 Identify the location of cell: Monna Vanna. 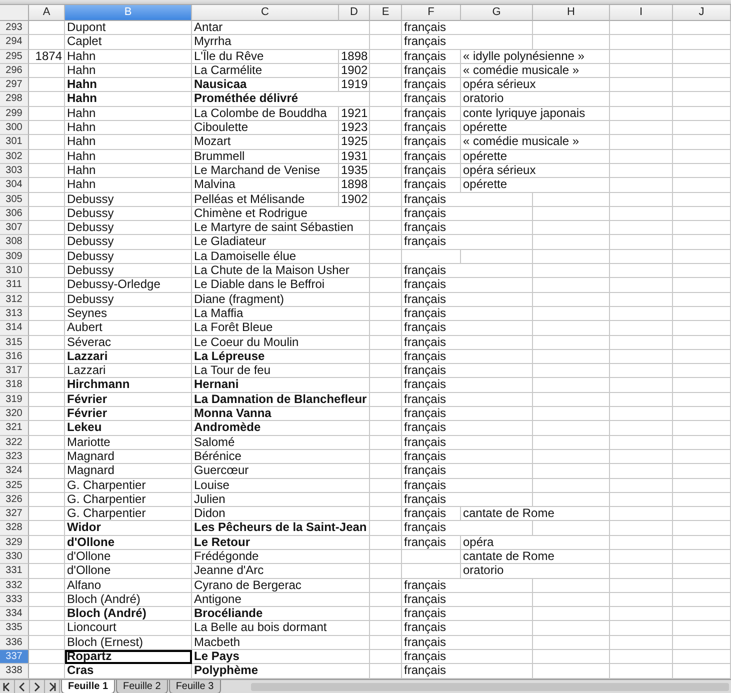
(281, 414).